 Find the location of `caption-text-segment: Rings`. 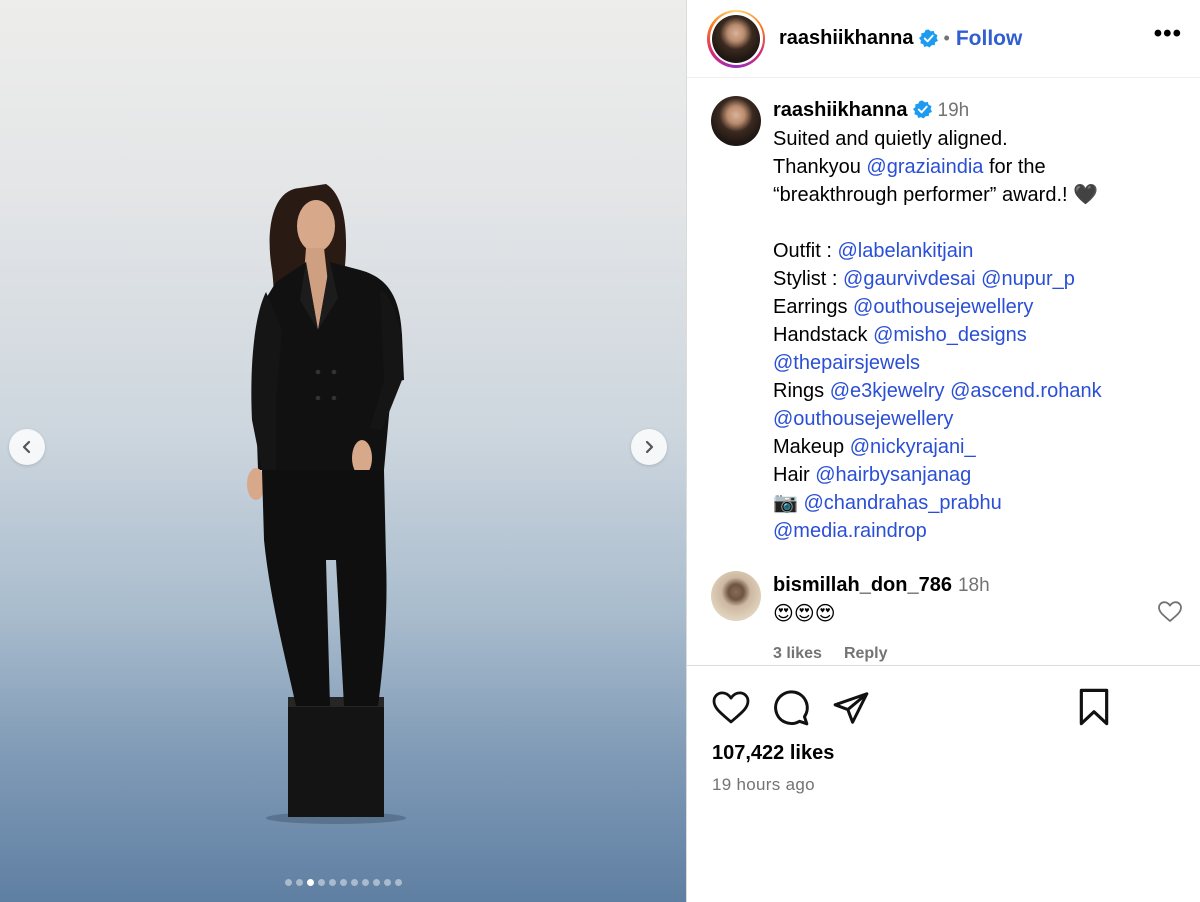

caption-text-segment: Rings is located at coordinates (801, 391).